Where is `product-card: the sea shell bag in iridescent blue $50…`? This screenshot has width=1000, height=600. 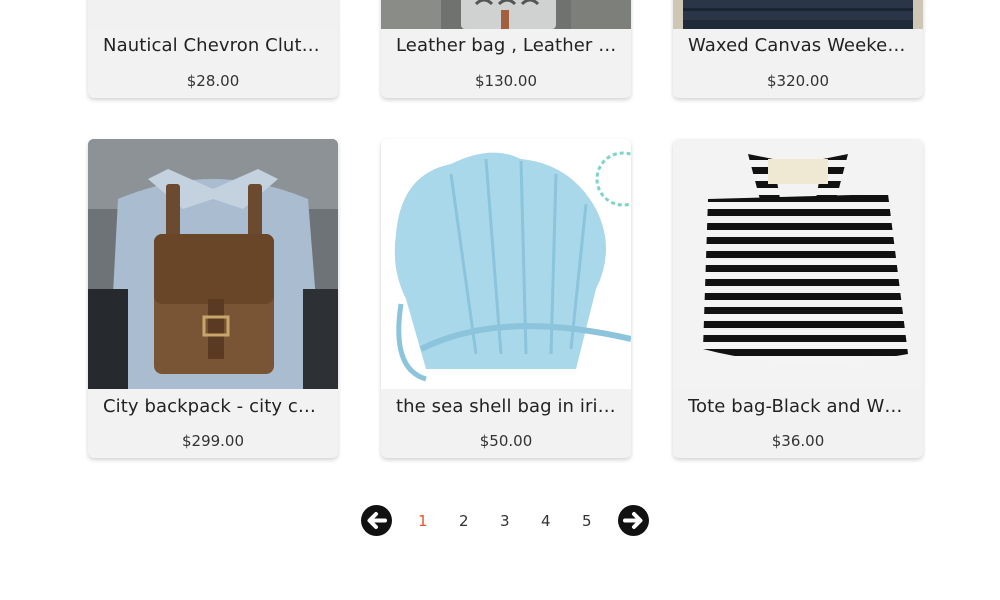
product-card: the sea shell bag in iridescent blue $50… is located at coordinates (506, 298).